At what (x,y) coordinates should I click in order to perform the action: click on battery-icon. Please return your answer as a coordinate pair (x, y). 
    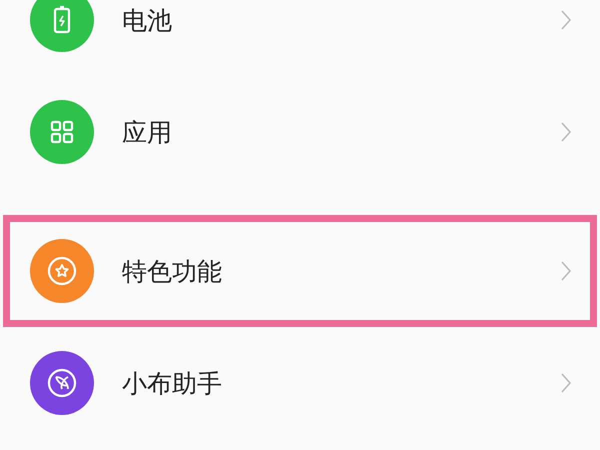
    Looking at the image, I should click on (62, 20).